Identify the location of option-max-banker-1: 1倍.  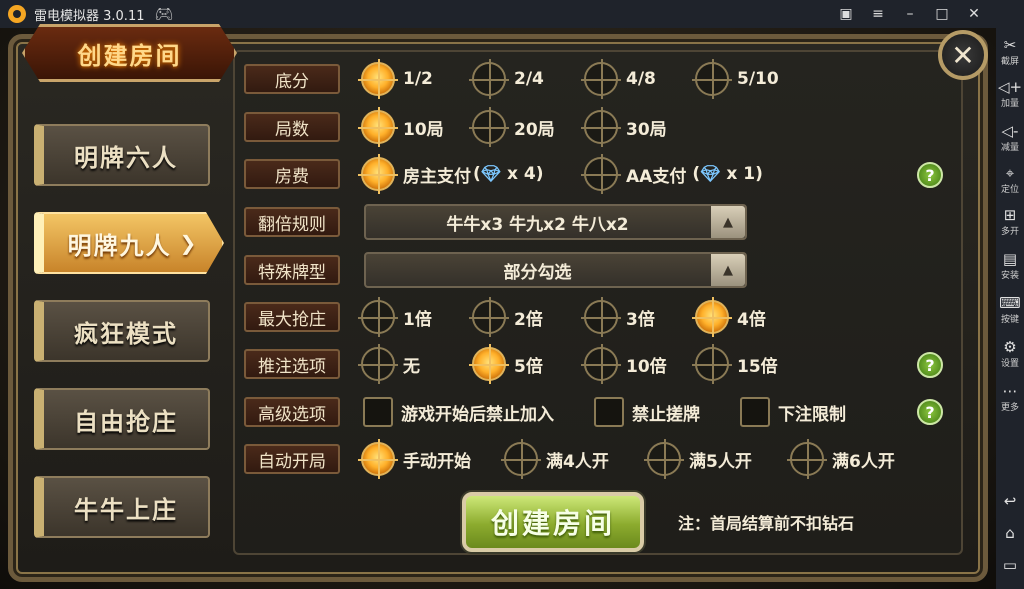
(395, 317).